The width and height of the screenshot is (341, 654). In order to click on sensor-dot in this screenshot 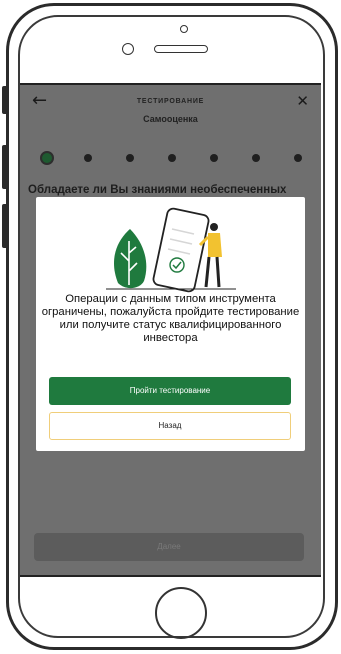, I will do `click(184, 29)`.